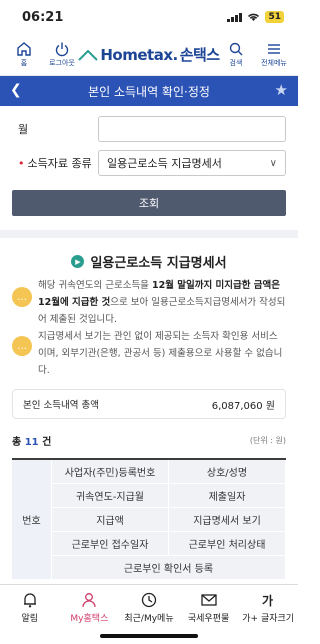 The height and width of the screenshot is (644, 320). I want to click on signal-icon, so click(235, 17).